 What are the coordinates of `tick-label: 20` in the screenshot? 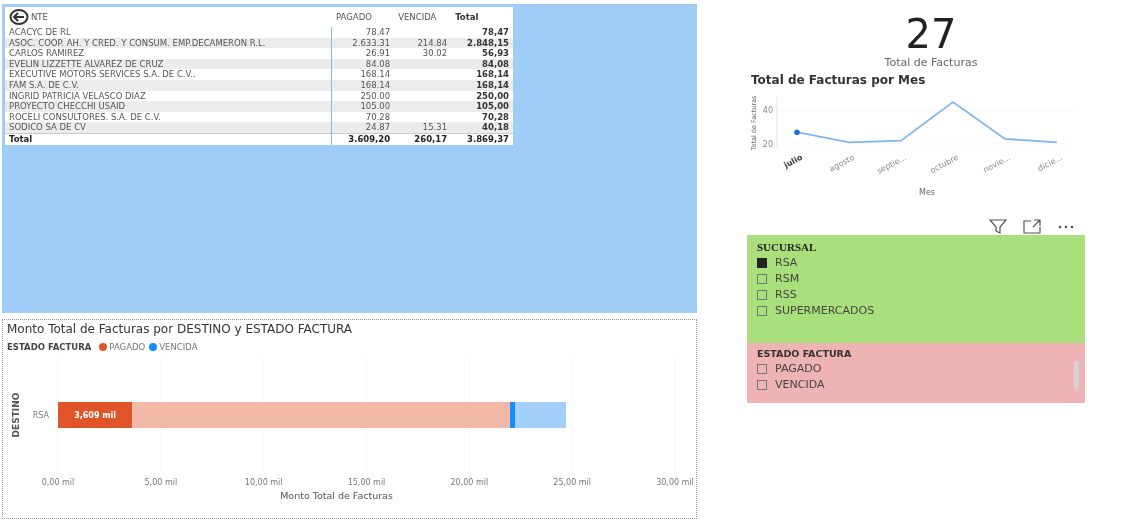 It's located at (767, 144).